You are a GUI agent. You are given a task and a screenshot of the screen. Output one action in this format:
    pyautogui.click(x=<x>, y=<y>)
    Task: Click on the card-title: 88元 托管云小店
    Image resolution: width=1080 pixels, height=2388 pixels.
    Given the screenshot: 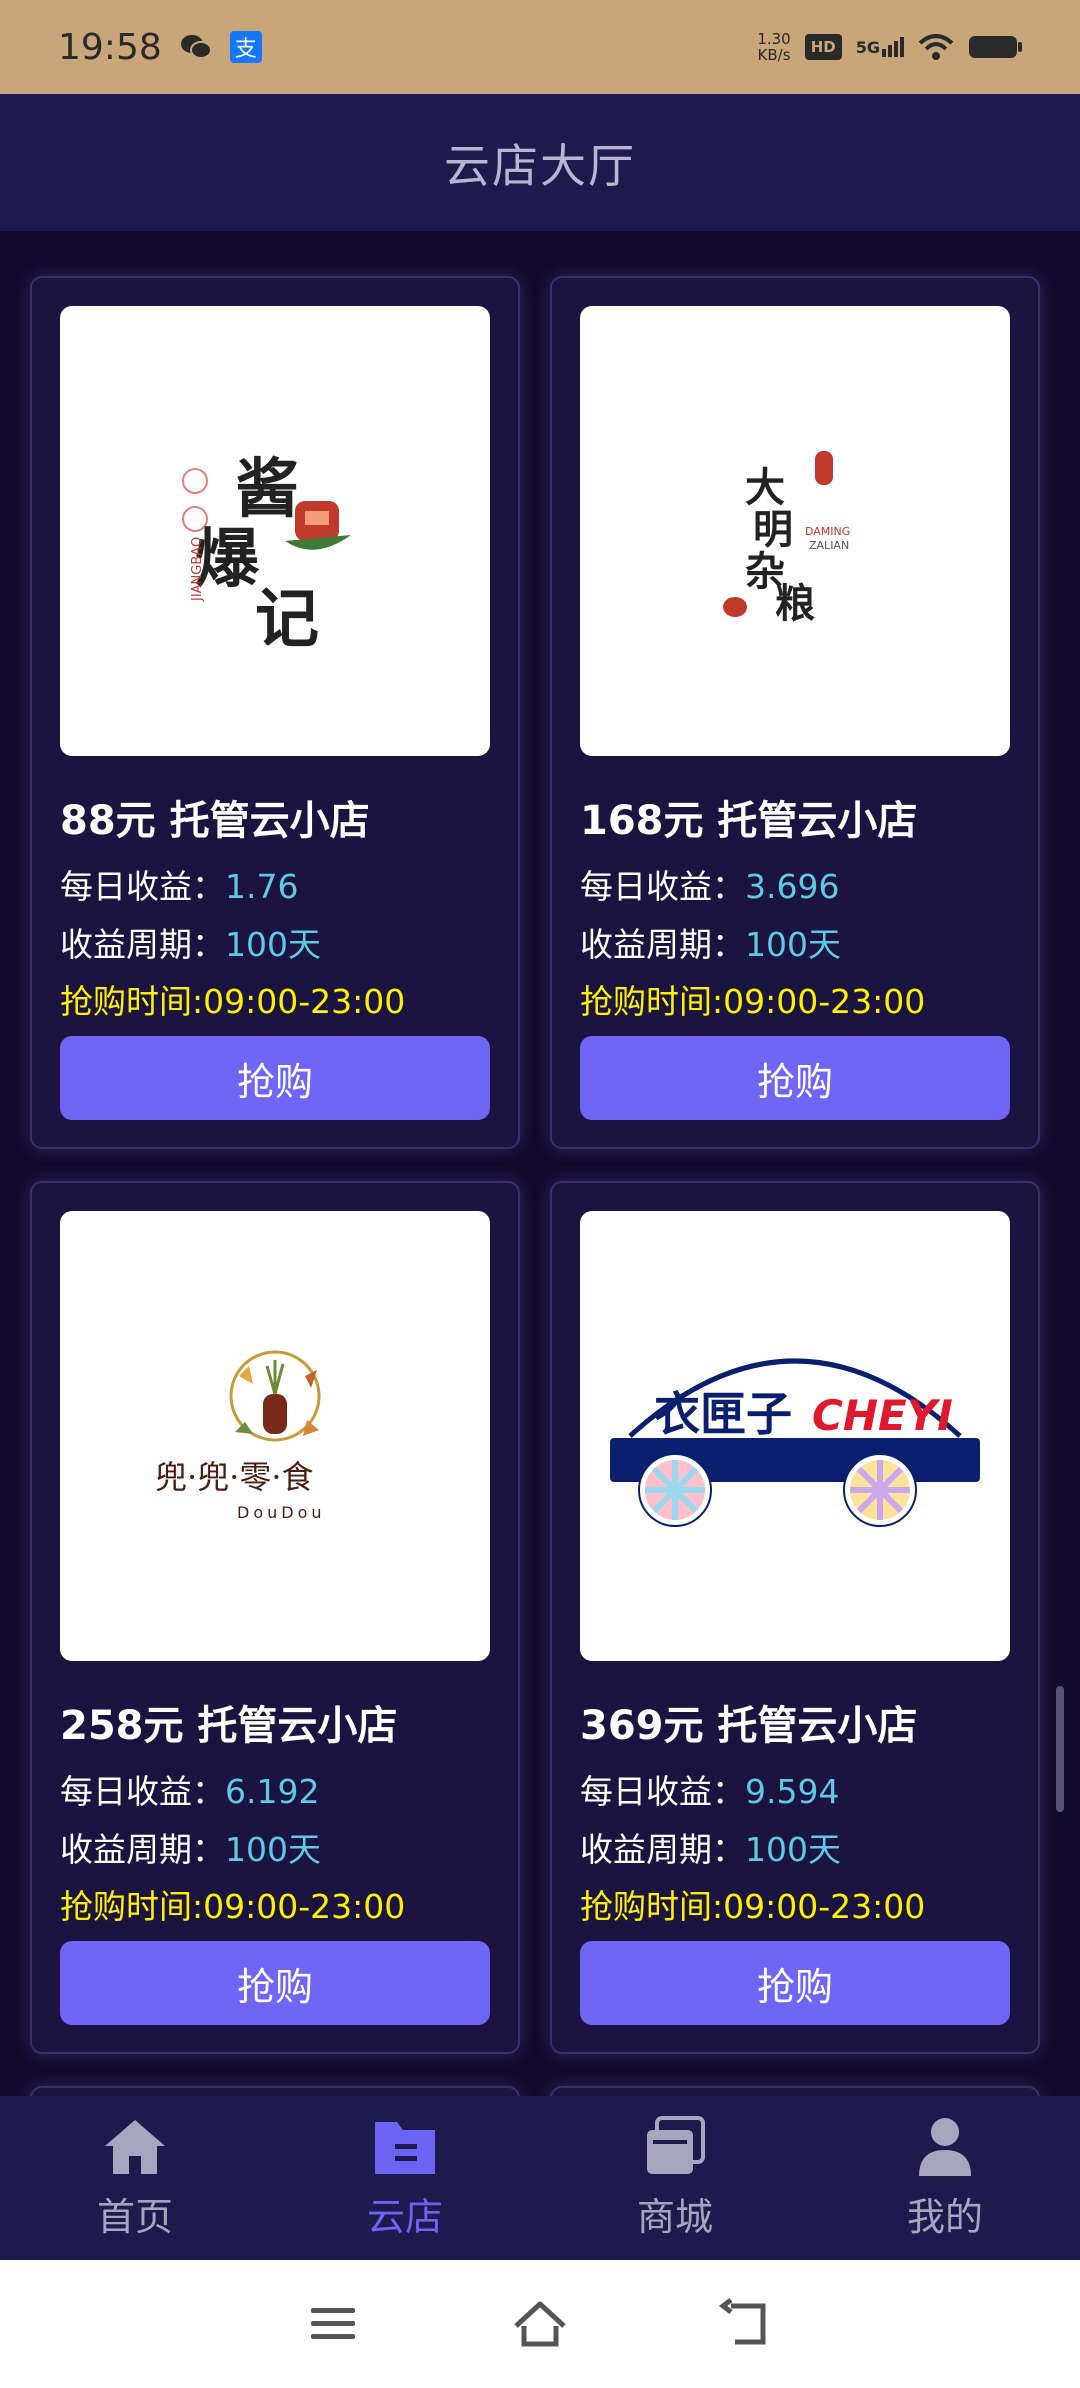 What is the action you would take?
    pyautogui.click(x=215, y=821)
    